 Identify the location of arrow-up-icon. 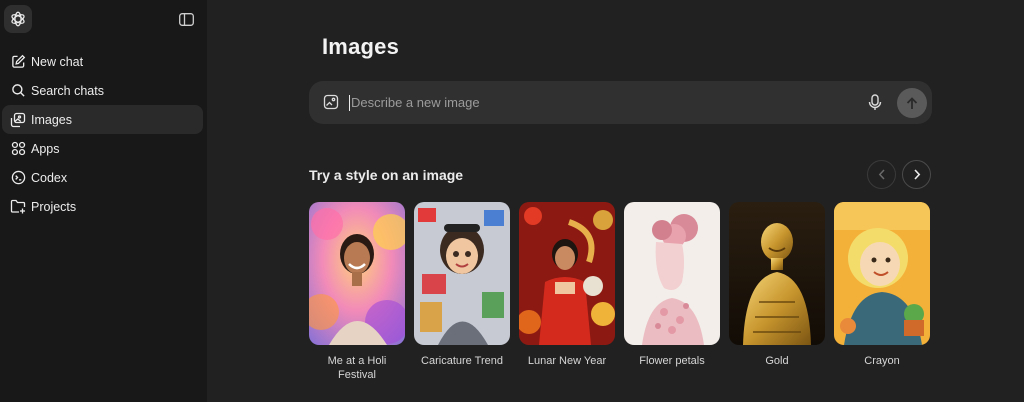
(912, 102).